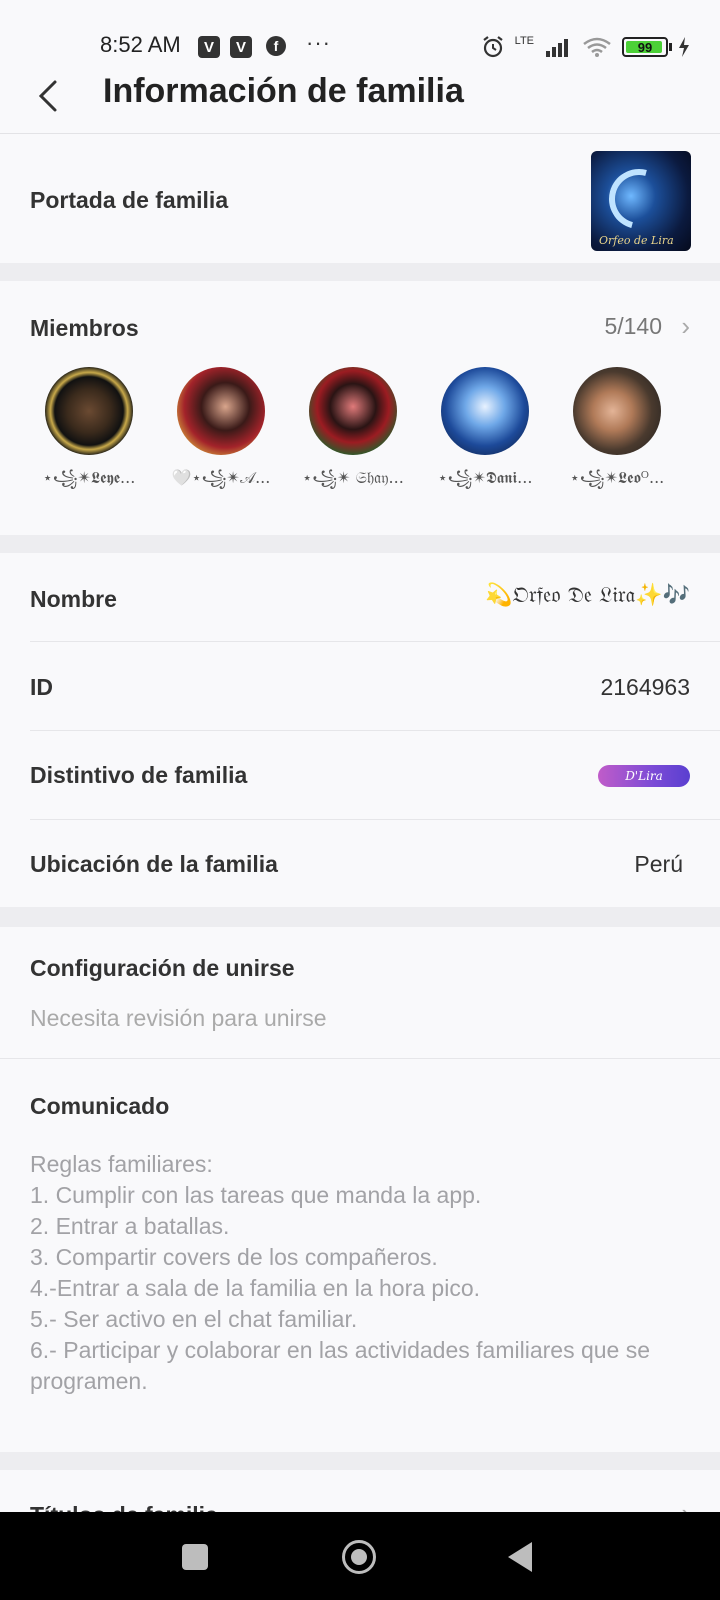  What do you see at coordinates (162, 968) in the screenshot?
I see `join-setting-label: Configuración de unirse` at bounding box center [162, 968].